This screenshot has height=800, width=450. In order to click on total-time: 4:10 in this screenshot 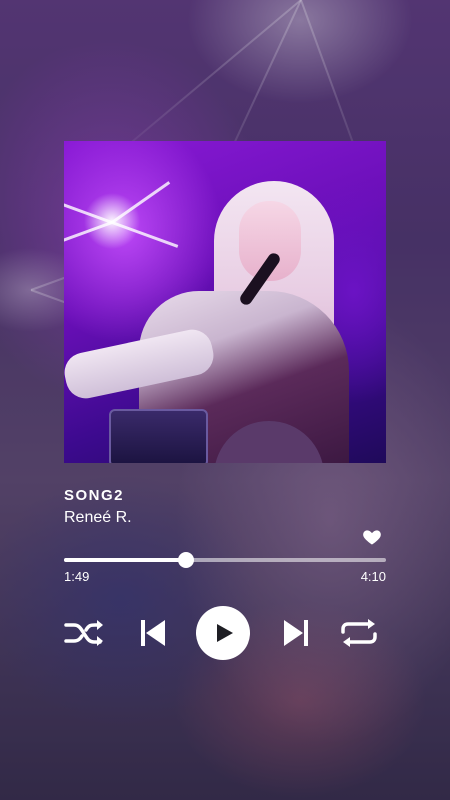, I will do `click(373, 576)`.